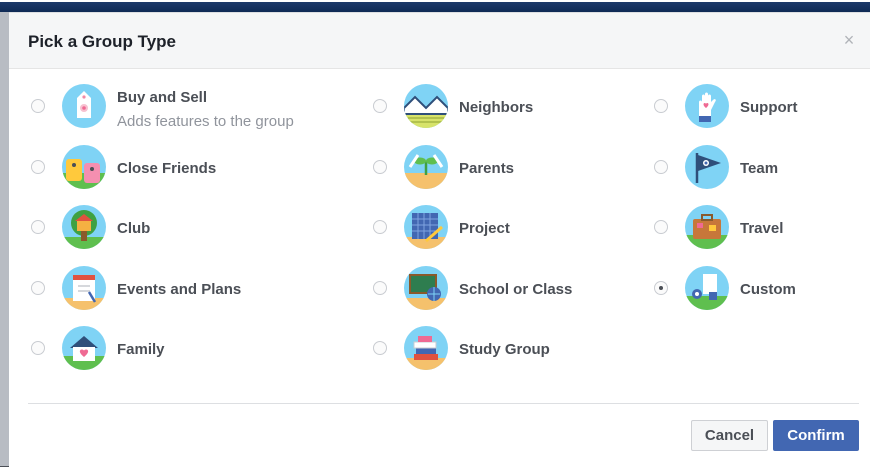  I want to click on option-parents: Parents, so click(508, 168).